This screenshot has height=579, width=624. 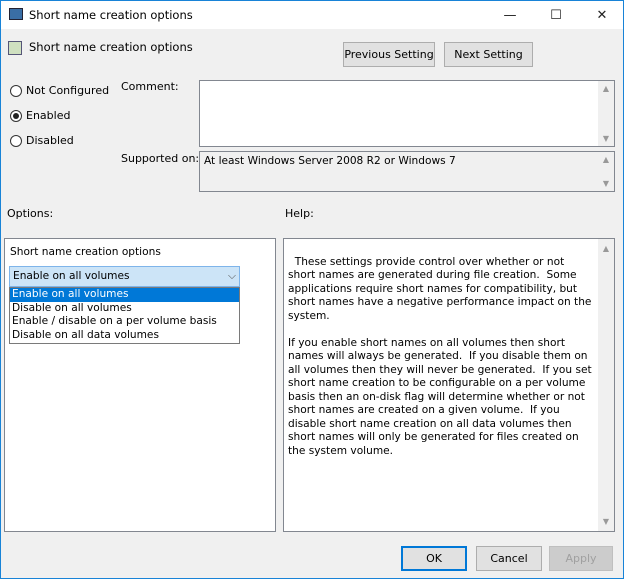 I want to click on help-label: Help:, so click(x=299, y=213).